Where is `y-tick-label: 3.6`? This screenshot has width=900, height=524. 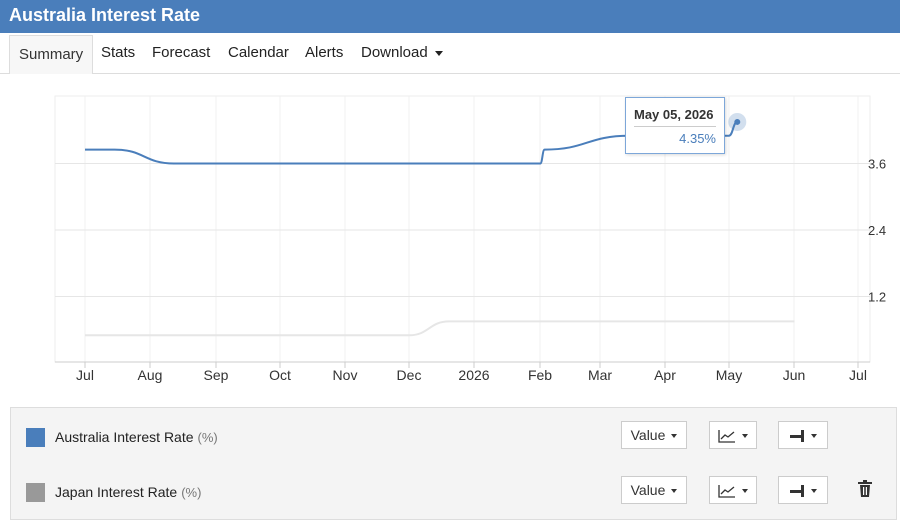
y-tick-label: 3.6 is located at coordinates (877, 164).